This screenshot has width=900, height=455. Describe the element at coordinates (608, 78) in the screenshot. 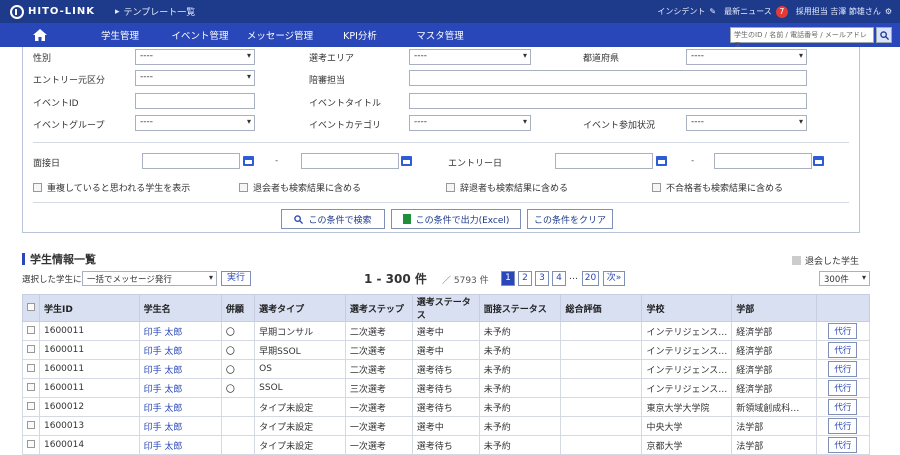

I see `recruiter-input` at that location.